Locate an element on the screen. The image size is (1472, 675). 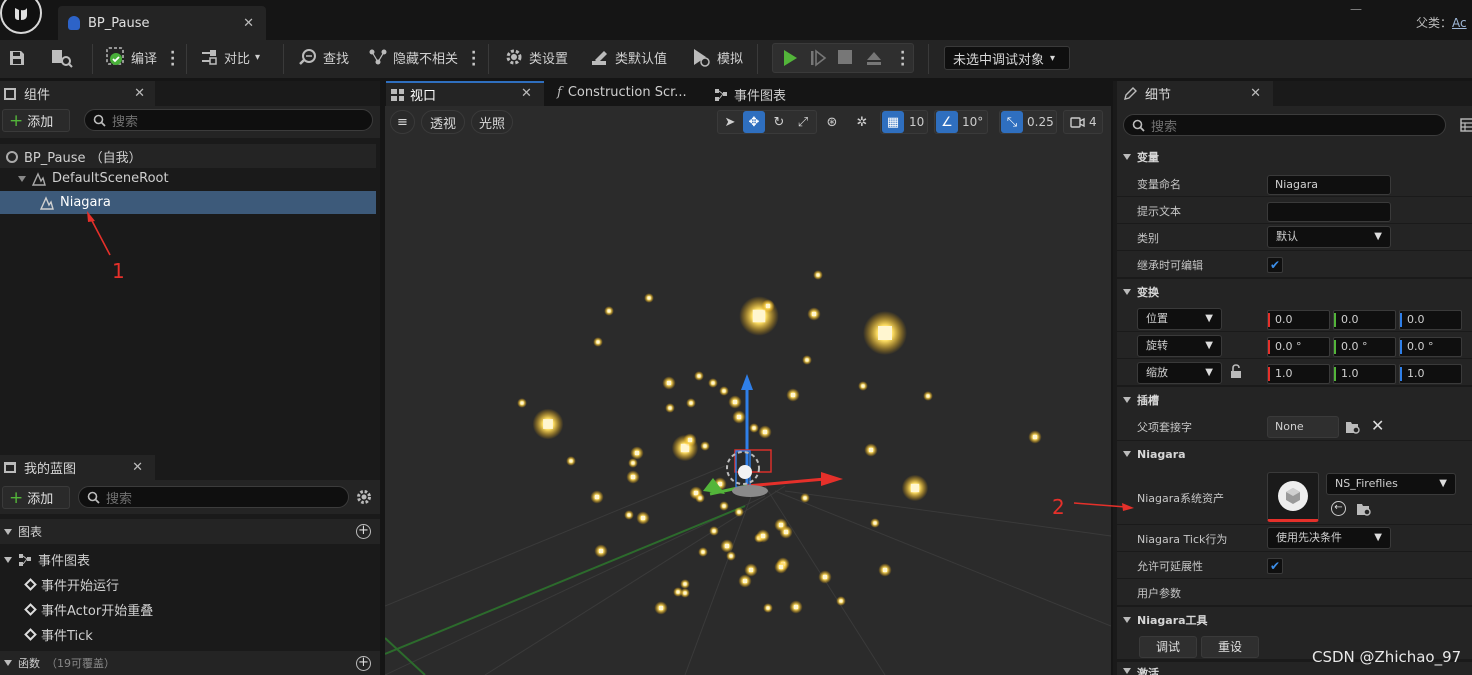
debug-button: 调试 is located at coordinates (1168, 647).